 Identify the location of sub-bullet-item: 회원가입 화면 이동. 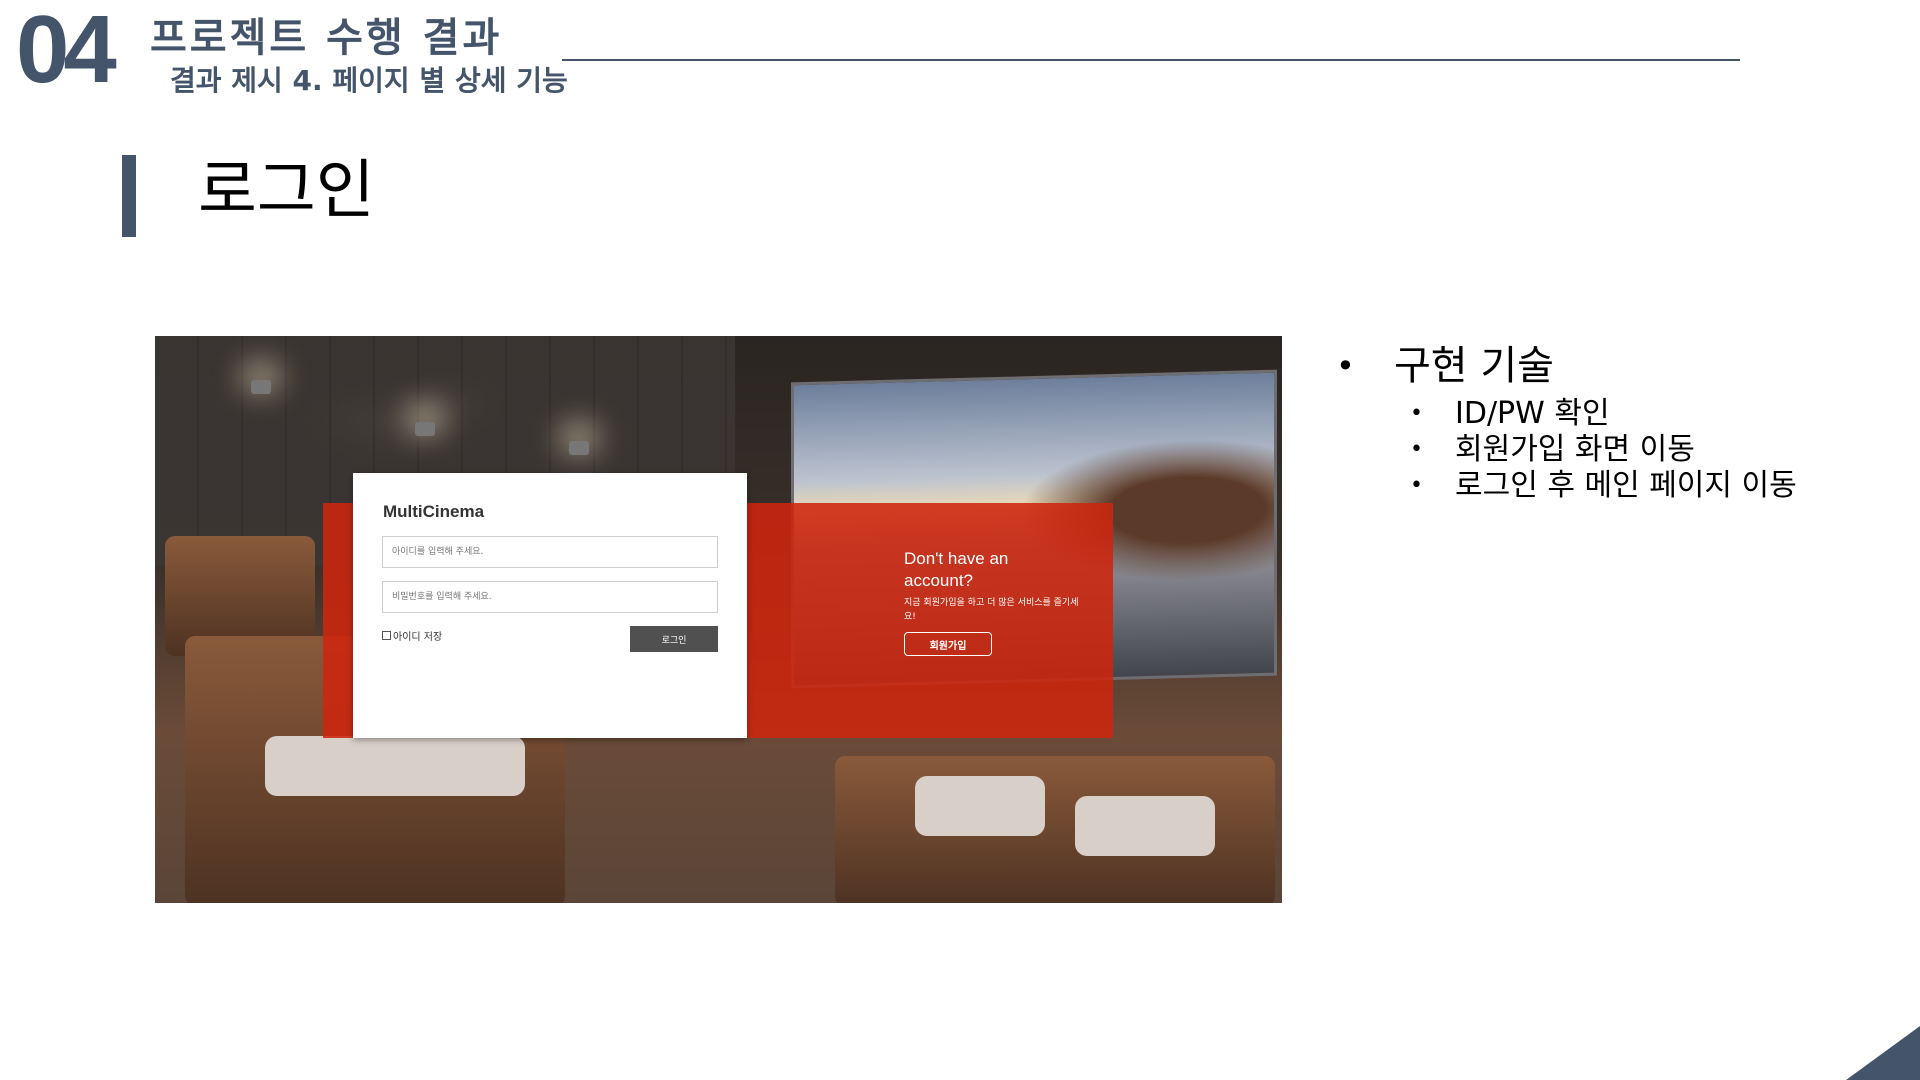
(1563, 450).